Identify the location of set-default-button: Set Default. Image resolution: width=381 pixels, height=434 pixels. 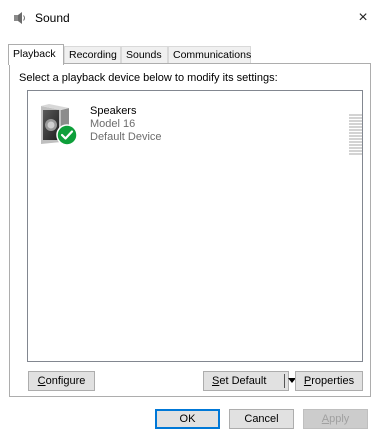
(249, 381).